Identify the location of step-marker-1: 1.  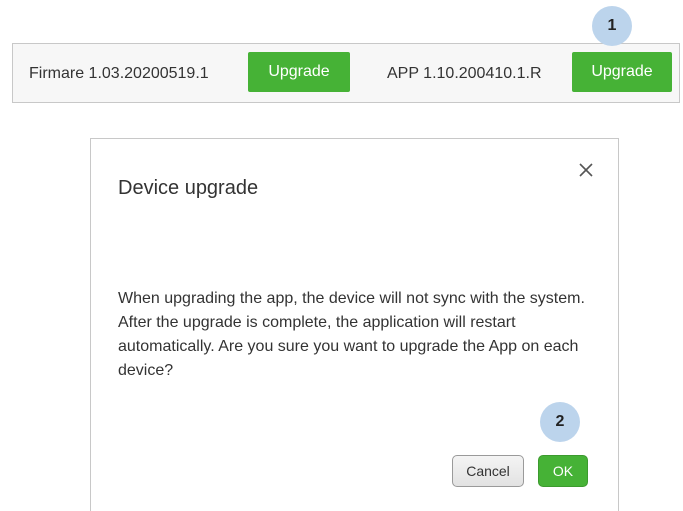
(612, 26).